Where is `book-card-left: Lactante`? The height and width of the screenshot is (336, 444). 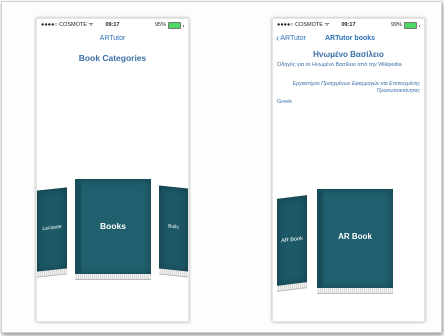
book-card-left: Lactante is located at coordinates (52, 232).